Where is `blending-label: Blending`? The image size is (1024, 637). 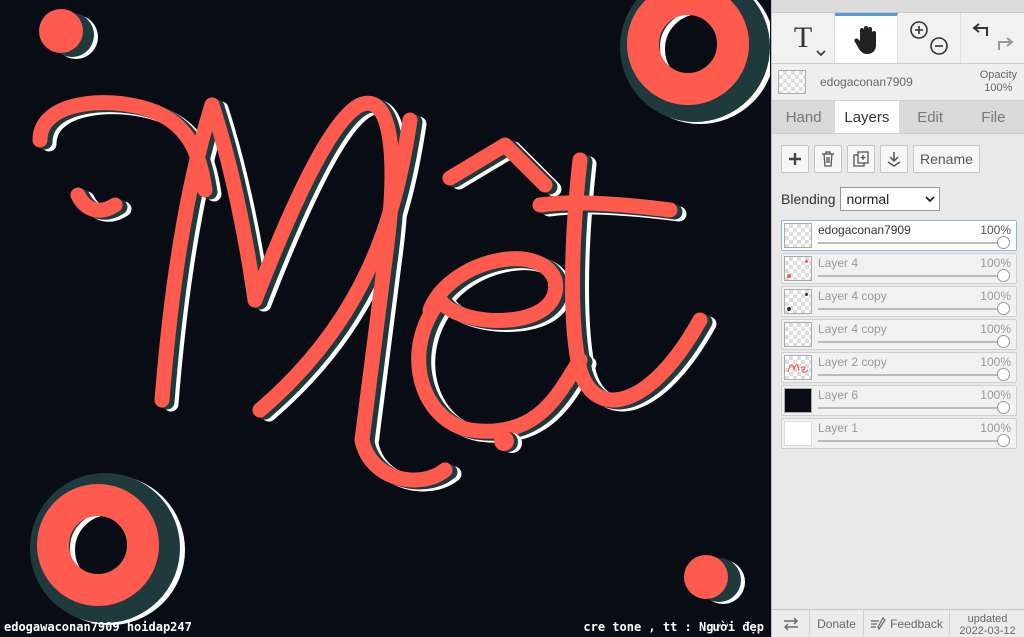 blending-label: Blending is located at coordinates (808, 199).